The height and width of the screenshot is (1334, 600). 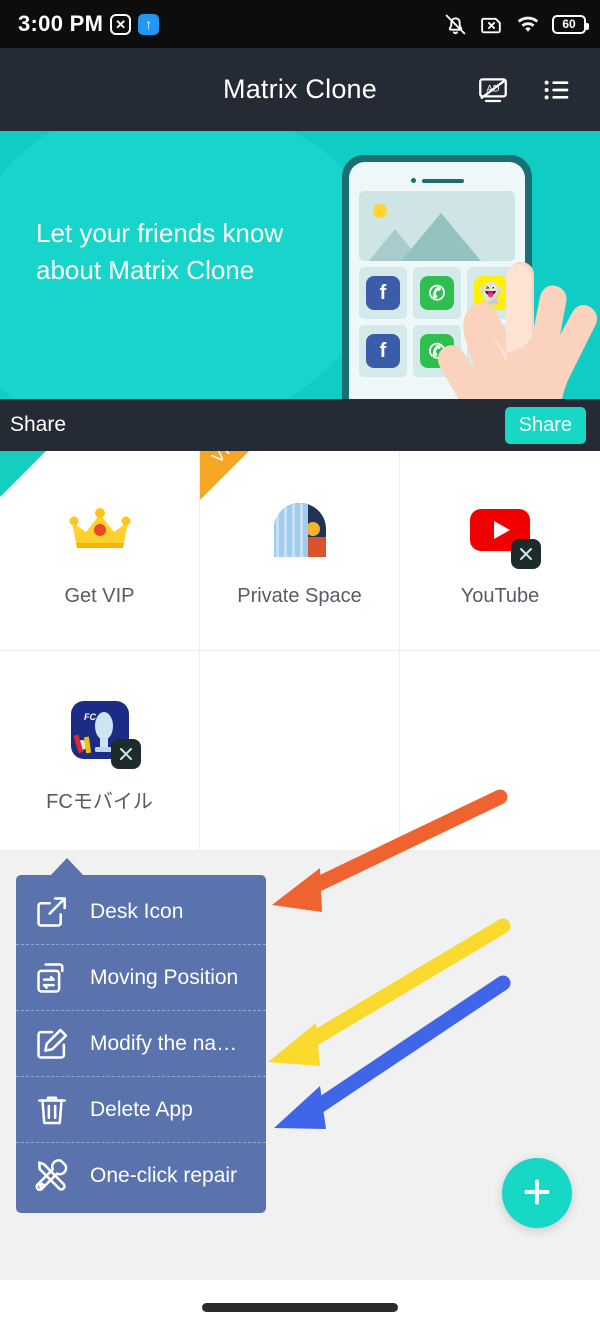 I want to click on context-menu-item-label: Delete App, so click(x=141, y=1109).